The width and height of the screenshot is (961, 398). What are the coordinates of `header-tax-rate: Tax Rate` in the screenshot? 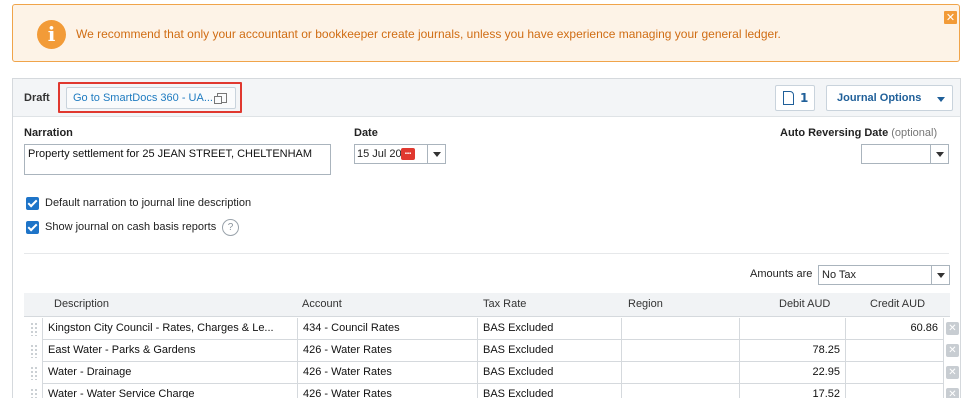 It's located at (505, 304).